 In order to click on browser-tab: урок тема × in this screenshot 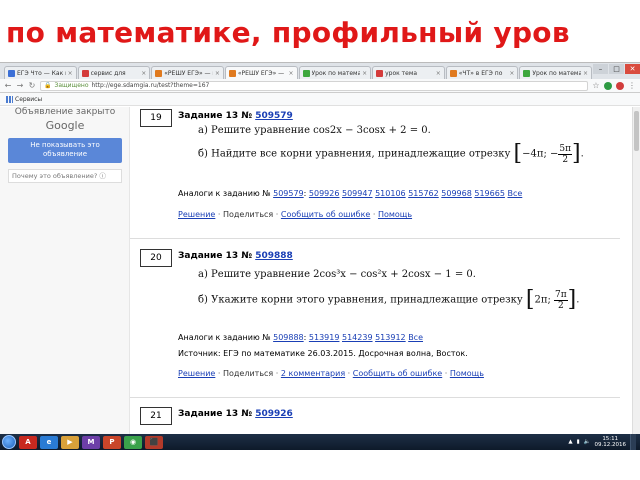, I will do `click(408, 72)`.